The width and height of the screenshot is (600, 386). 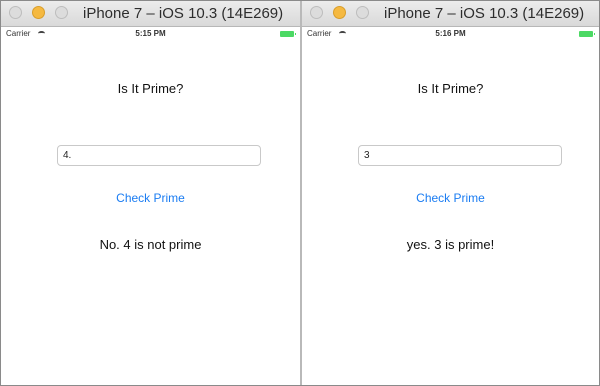 What do you see at coordinates (150, 244) in the screenshot?
I see `result-label: No. 4 is not prime` at bounding box center [150, 244].